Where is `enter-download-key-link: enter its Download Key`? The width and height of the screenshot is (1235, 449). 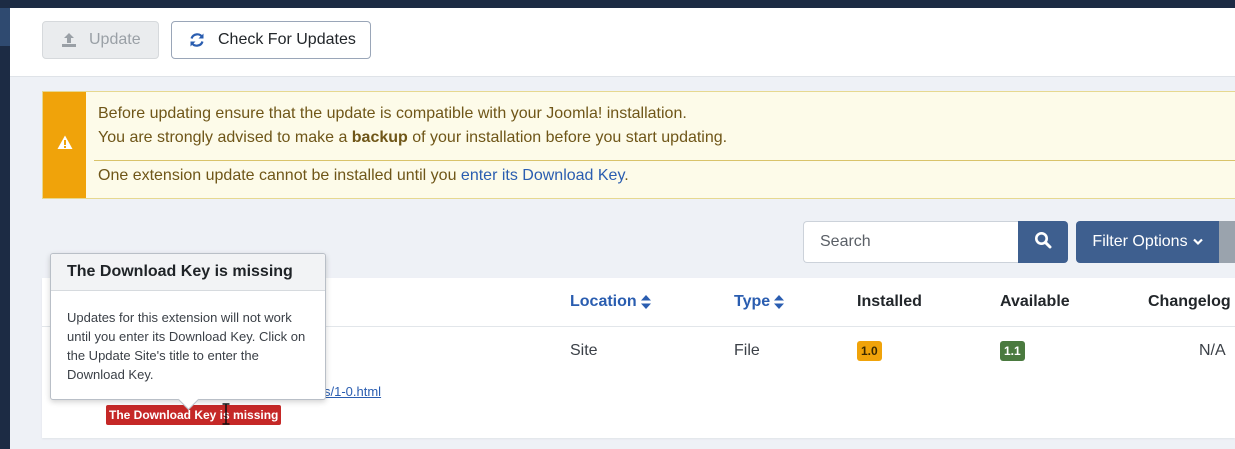
enter-download-key-link: enter its Download Key is located at coordinates (542, 175).